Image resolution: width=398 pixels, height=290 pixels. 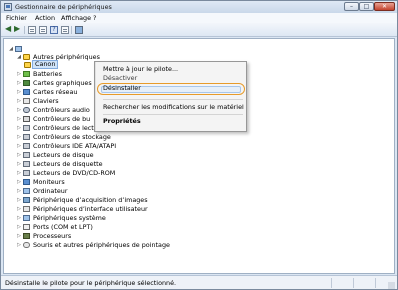 What do you see at coordinates (26, 137) in the screenshot?
I see `storage-controller-icon` at bounding box center [26, 137].